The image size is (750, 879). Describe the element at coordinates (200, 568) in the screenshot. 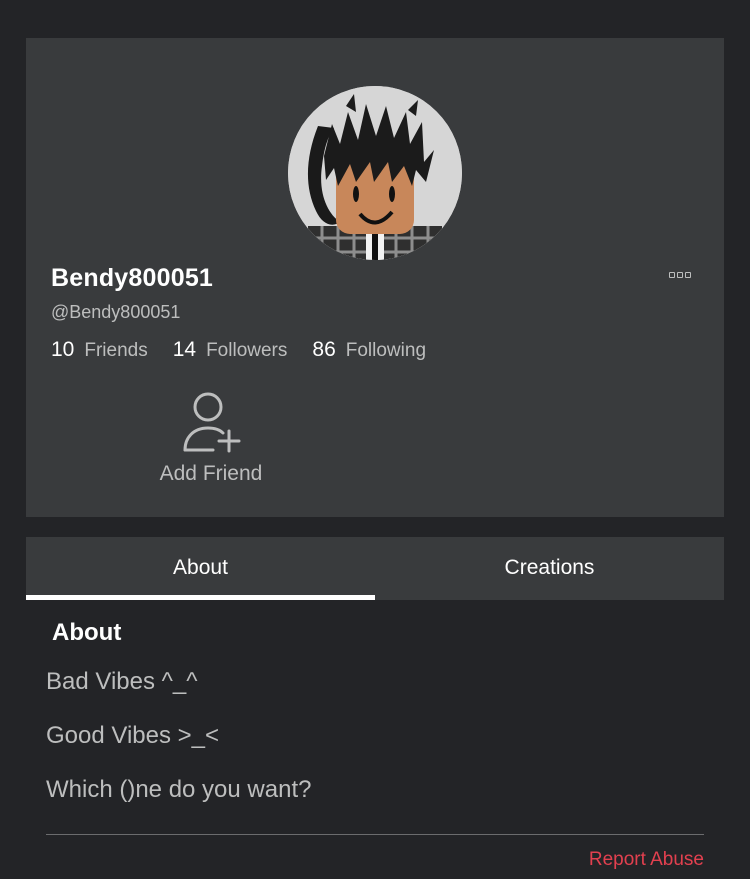

I see `tab-about: About` at that location.